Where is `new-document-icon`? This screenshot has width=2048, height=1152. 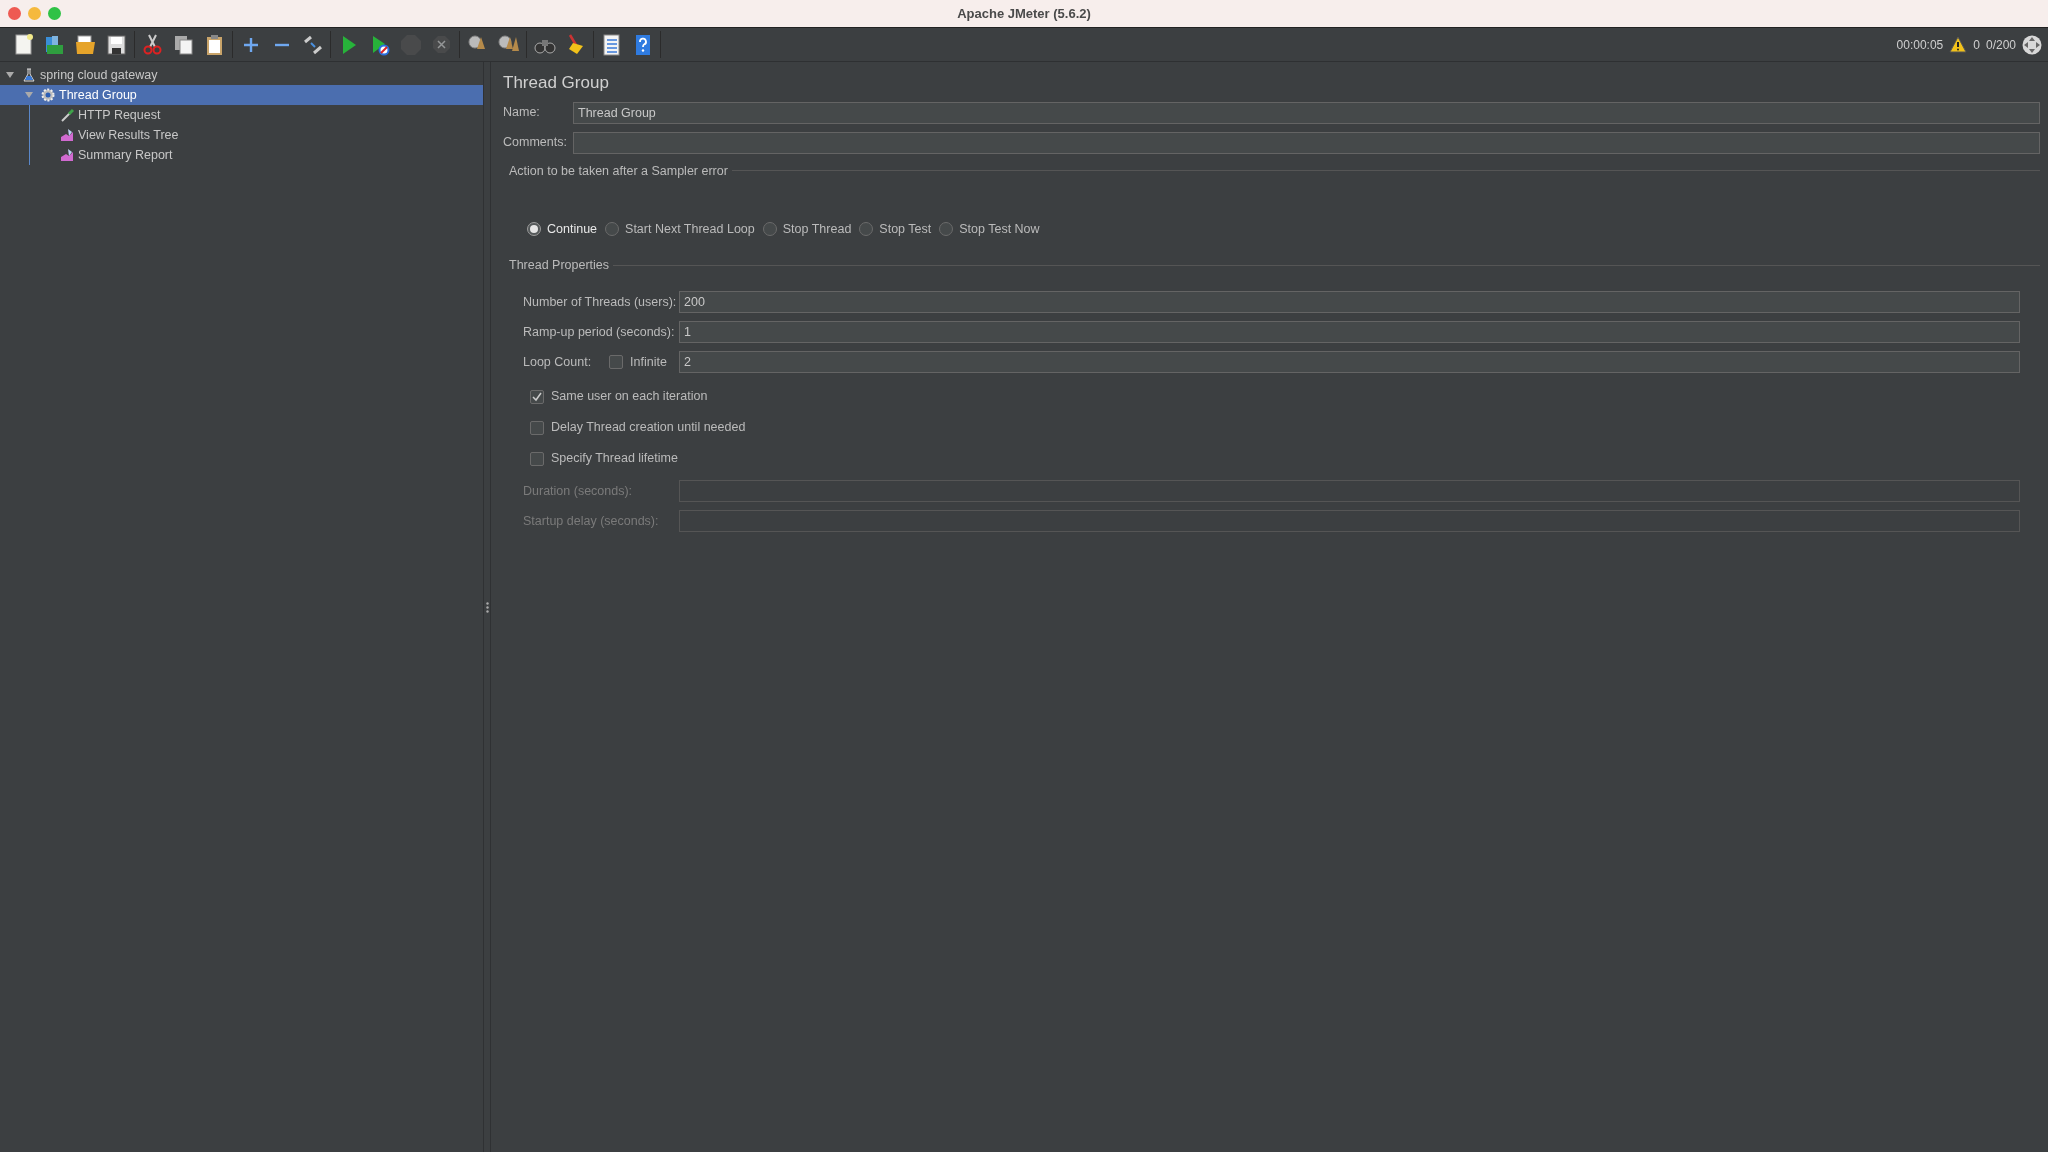
new-document-icon is located at coordinates (23, 44).